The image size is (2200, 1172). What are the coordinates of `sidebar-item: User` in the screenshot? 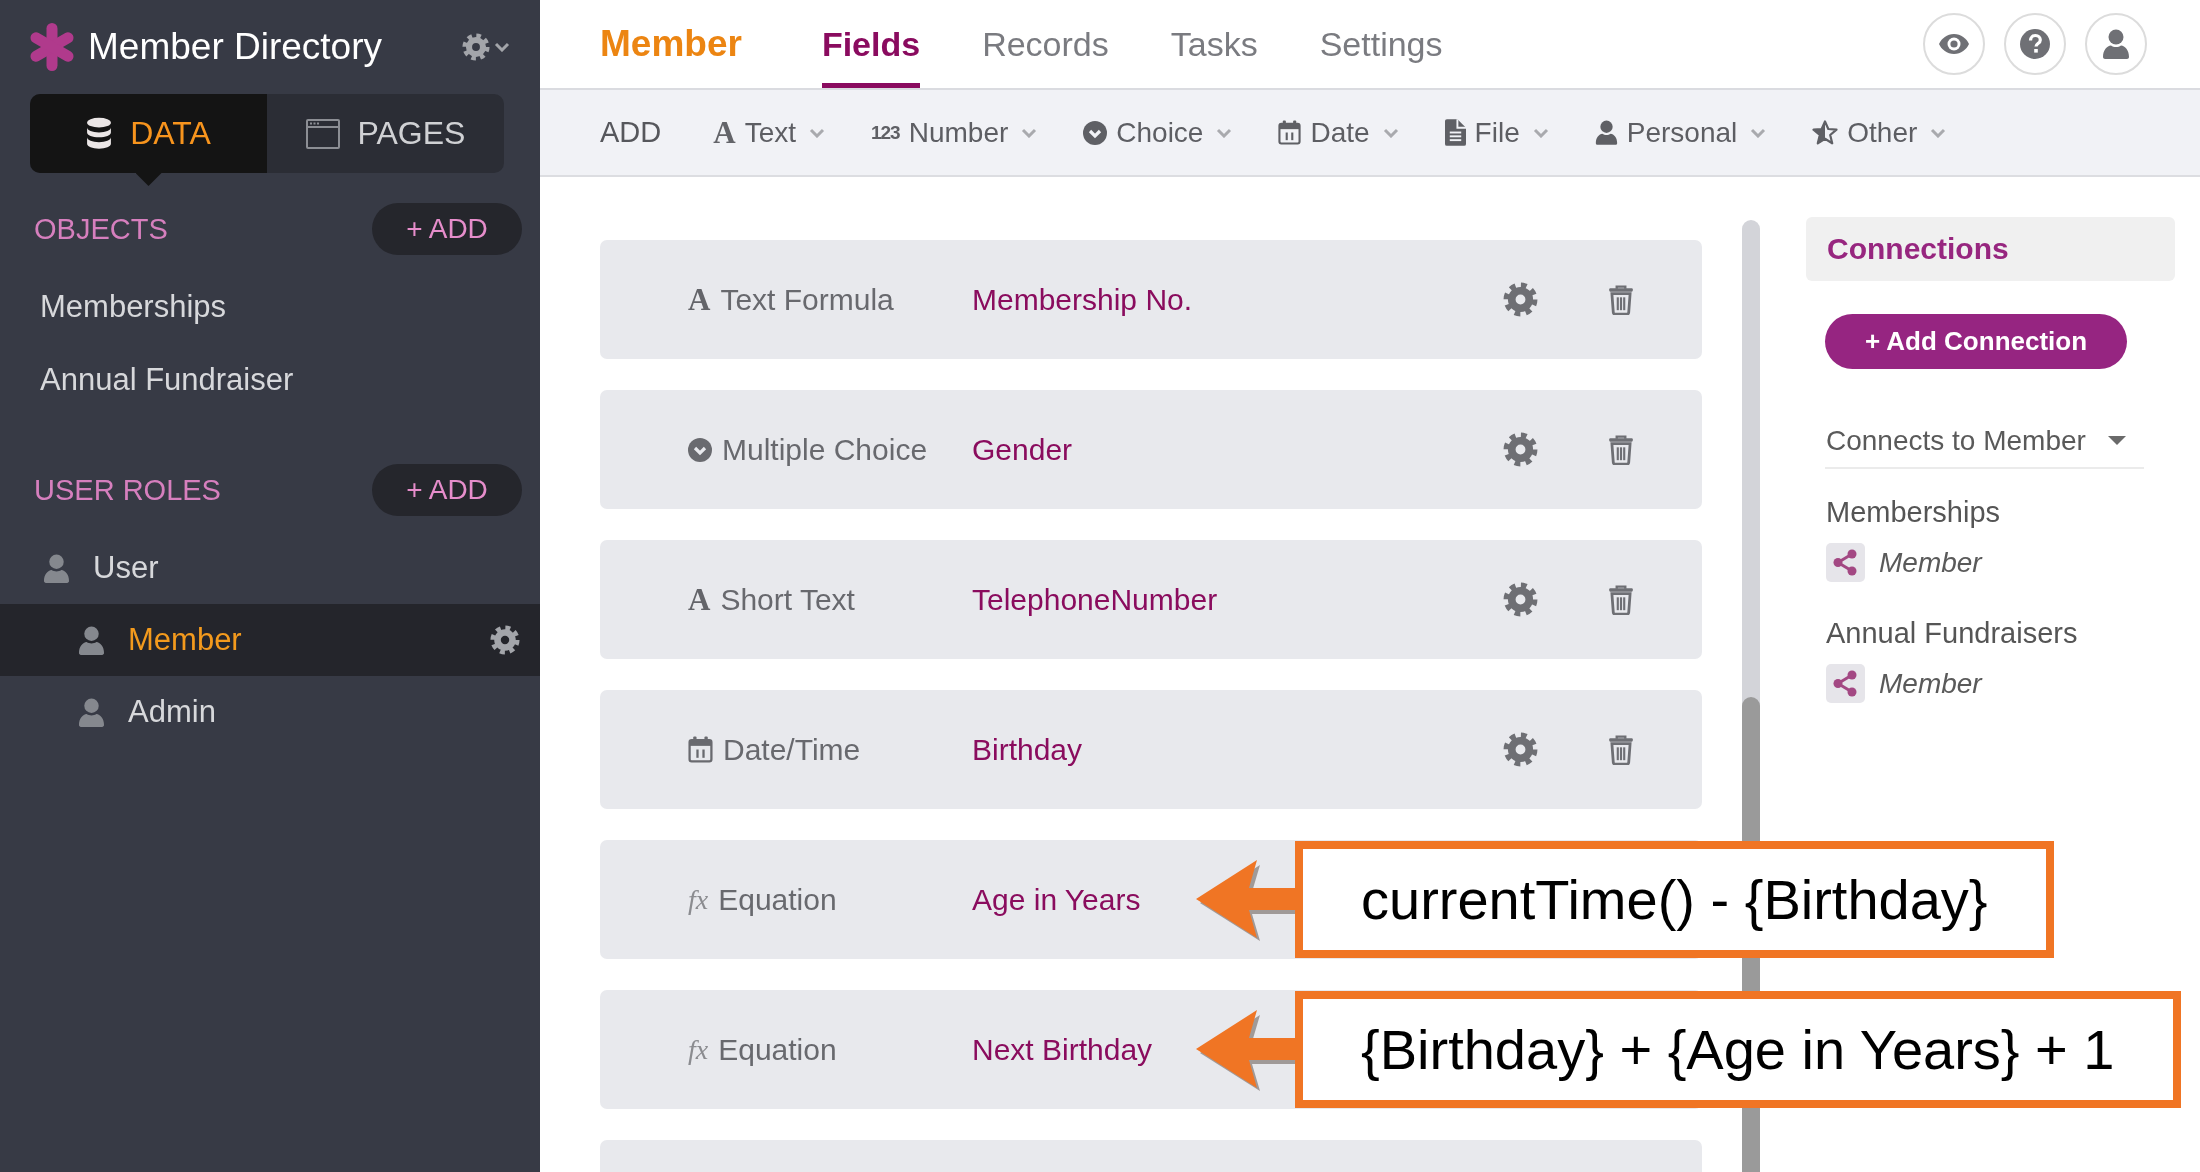 It's located at (270, 568).